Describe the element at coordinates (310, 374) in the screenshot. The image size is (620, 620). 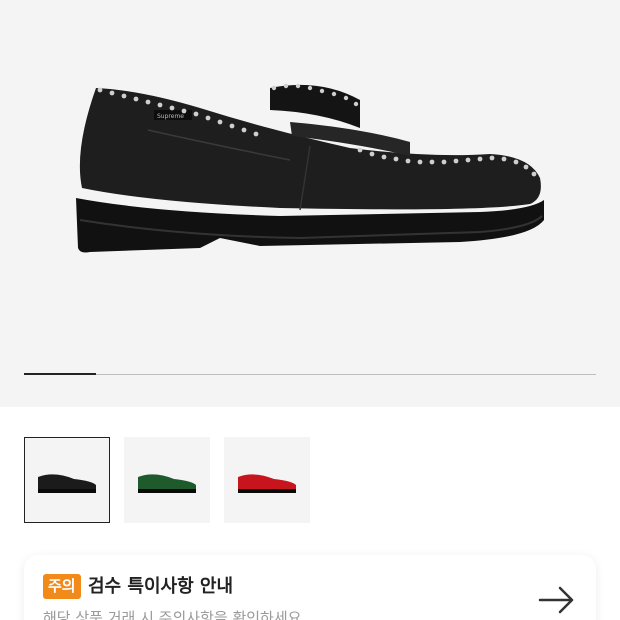
I see `carousel-progress-bar` at that location.